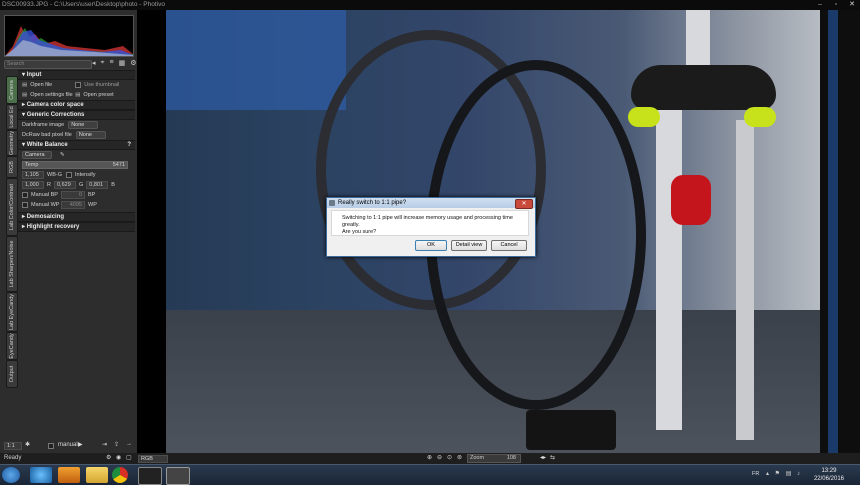 This screenshot has height=485, width=860. Describe the element at coordinates (12, 167) in the screenshot. I see `tab-rgb: RGB` at that location.